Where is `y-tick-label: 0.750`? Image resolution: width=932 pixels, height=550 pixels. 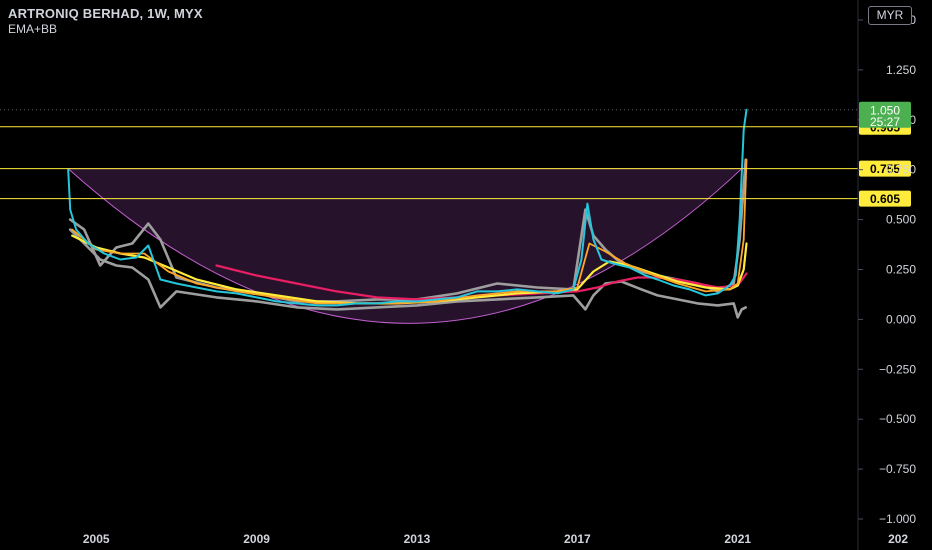
y-tick-label: 0.750 is located at coordinates (901, 170).